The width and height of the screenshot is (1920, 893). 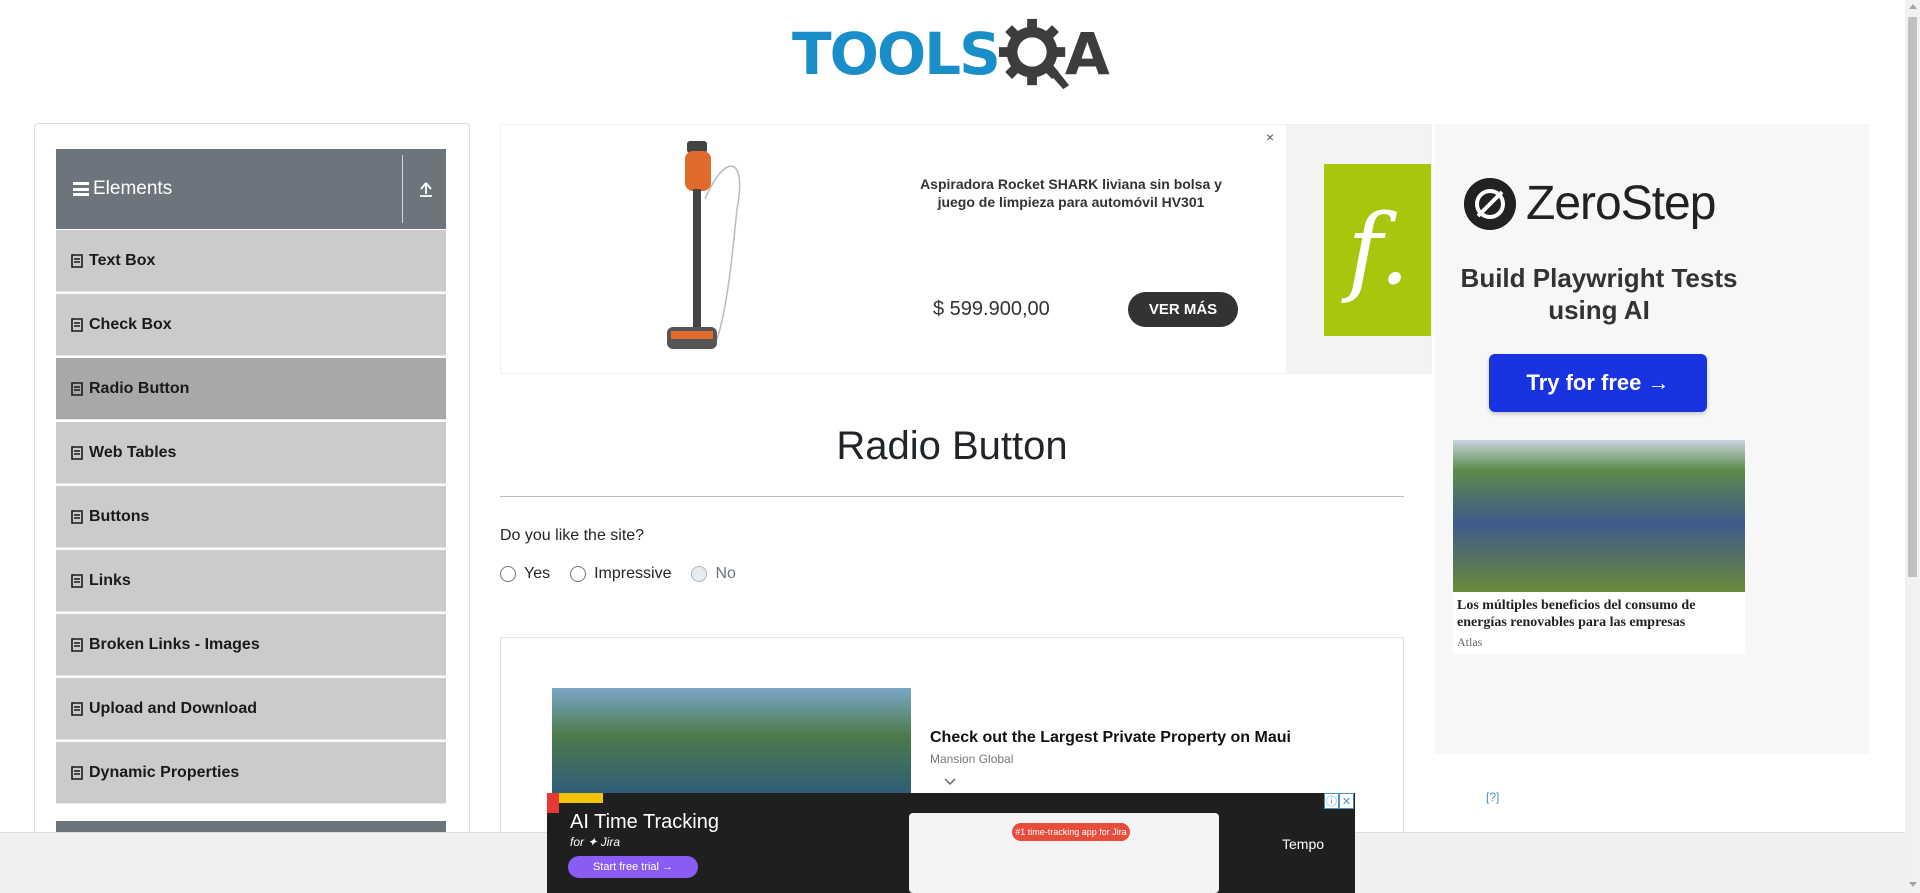 I want to click on sidebar-item-text-box: Text Box, so click(x=251, y=261).